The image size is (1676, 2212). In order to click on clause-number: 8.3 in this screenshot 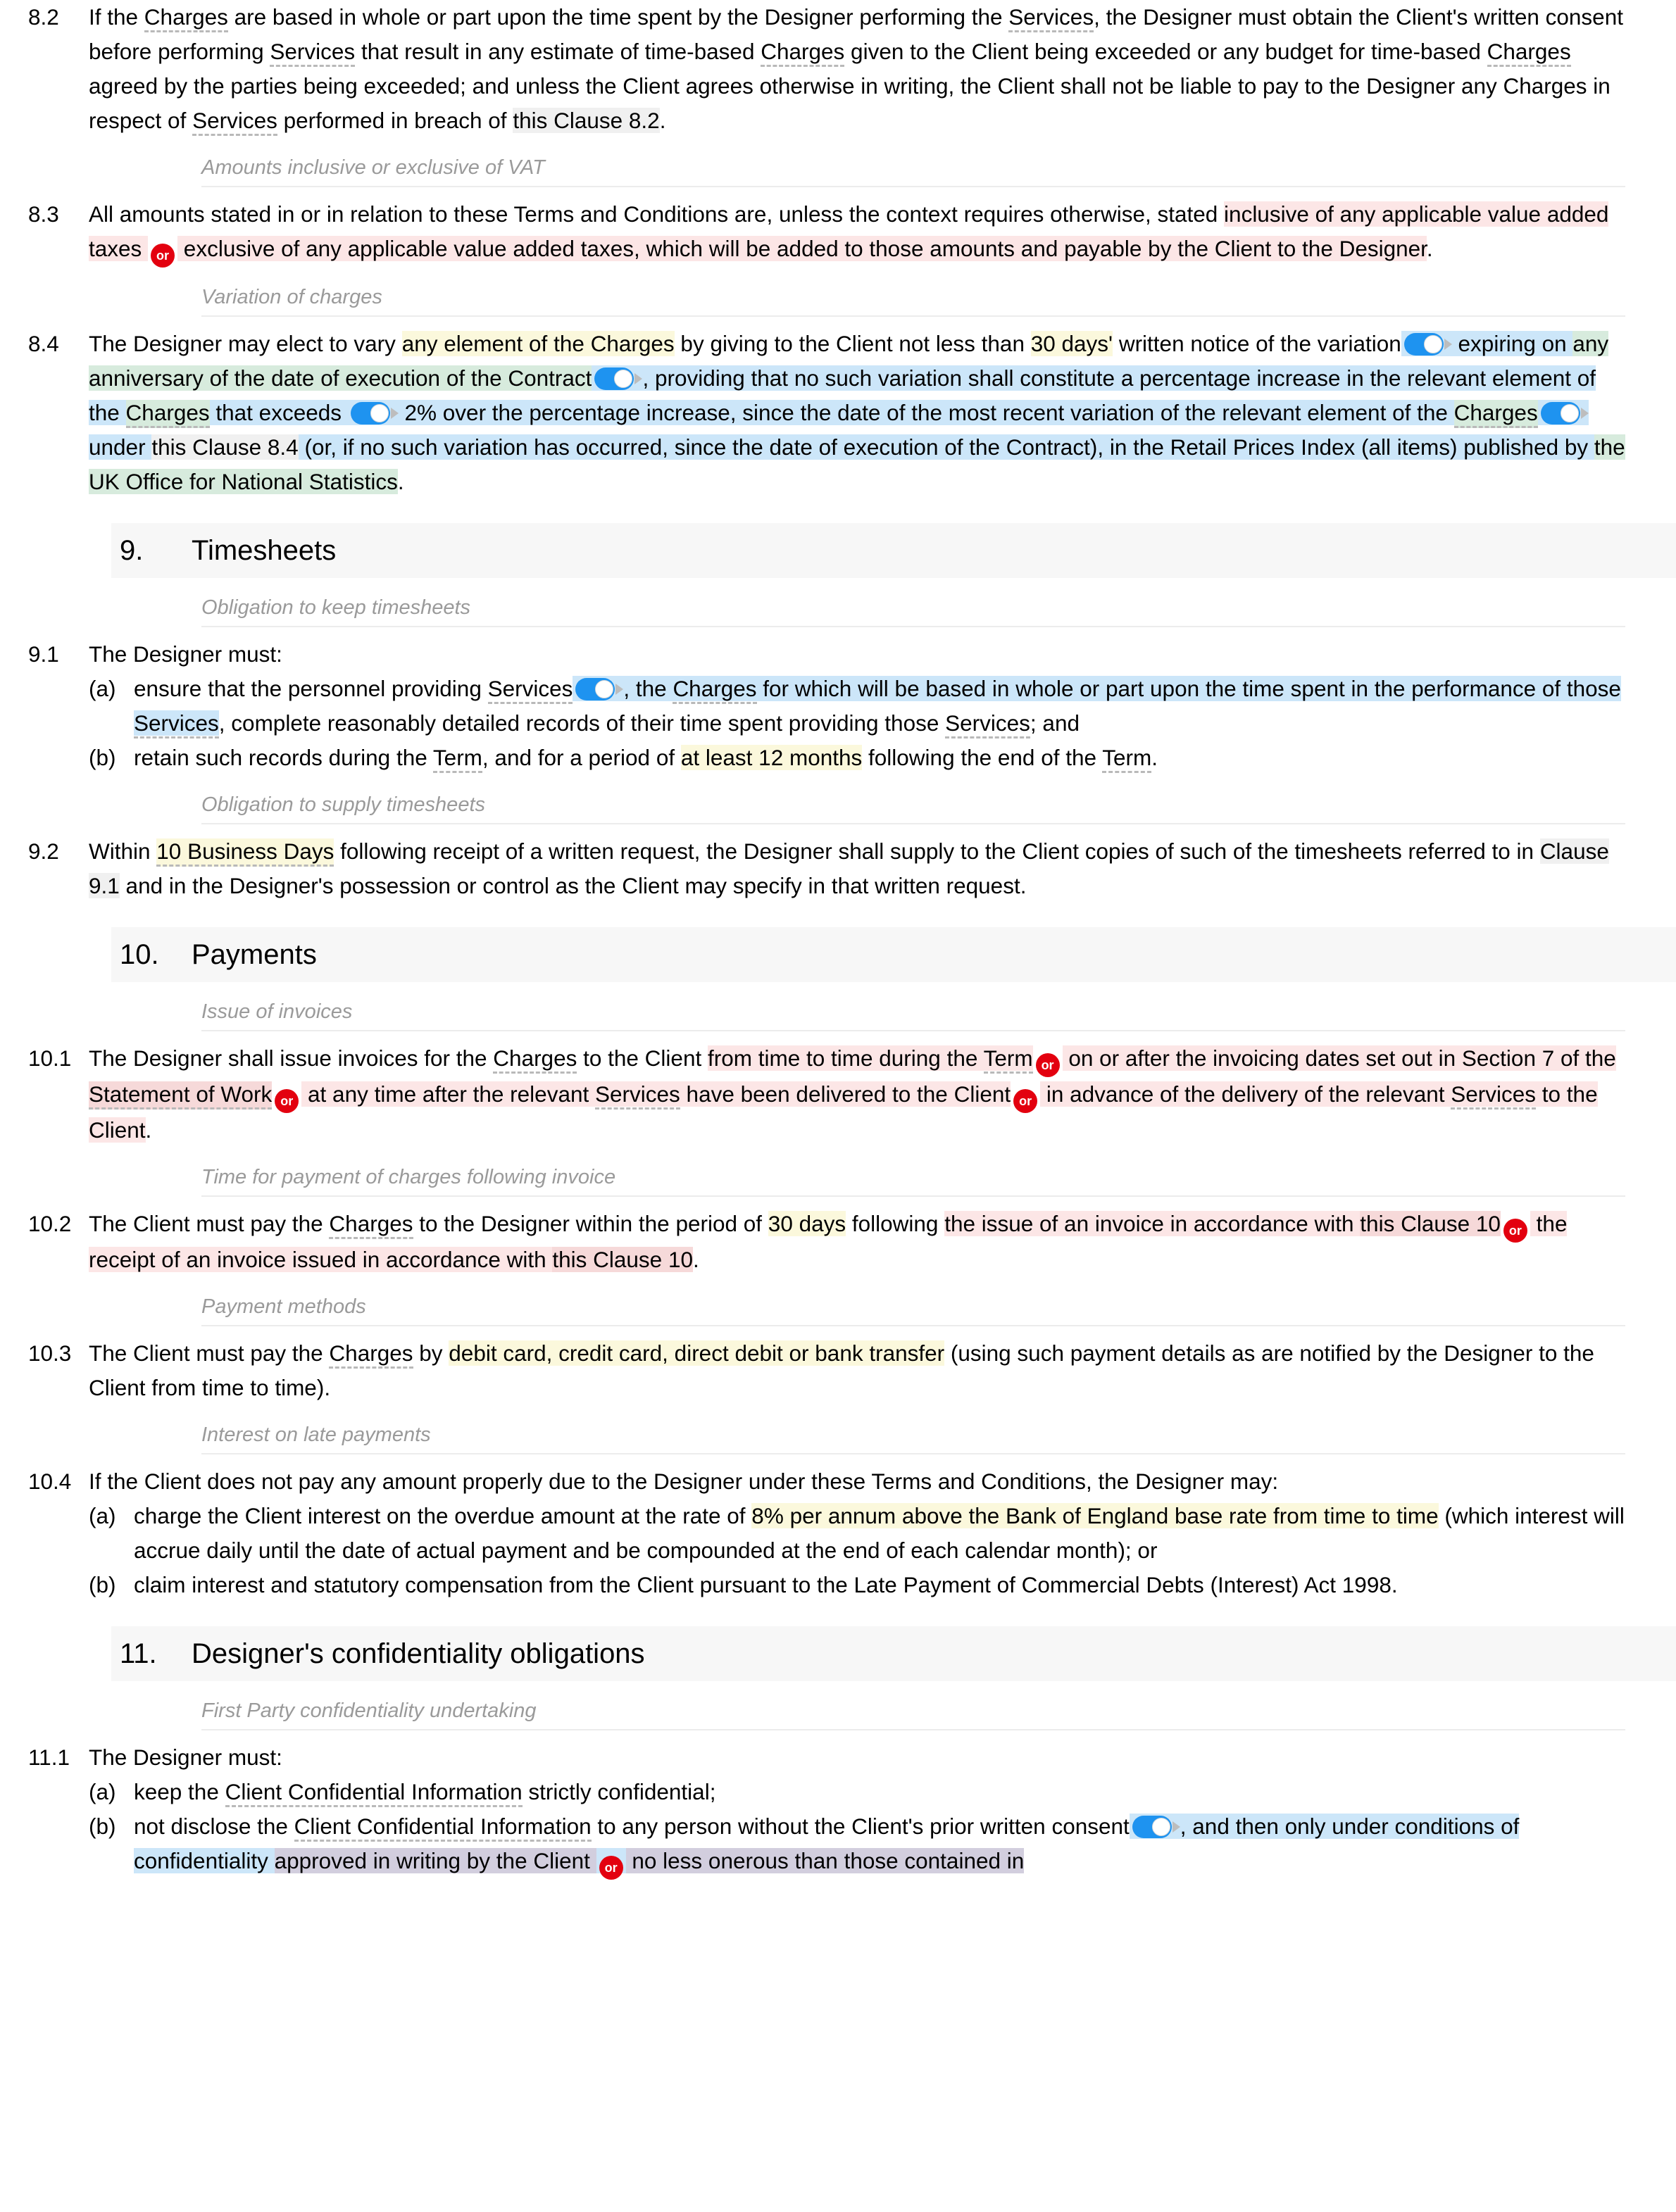, I will do `click(44, 214)`.